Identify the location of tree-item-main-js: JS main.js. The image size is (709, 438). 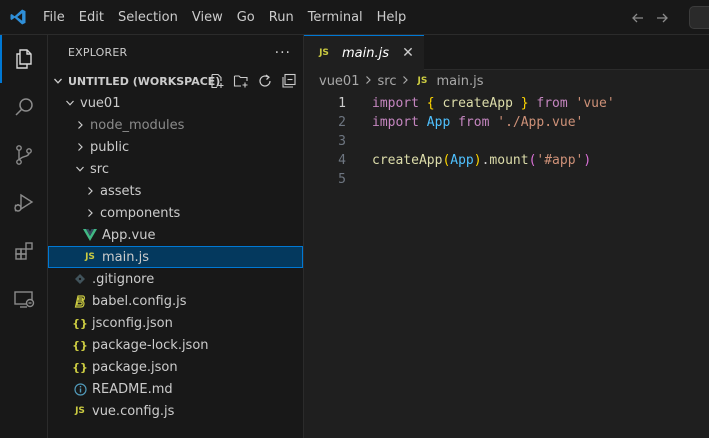
(175, 257).